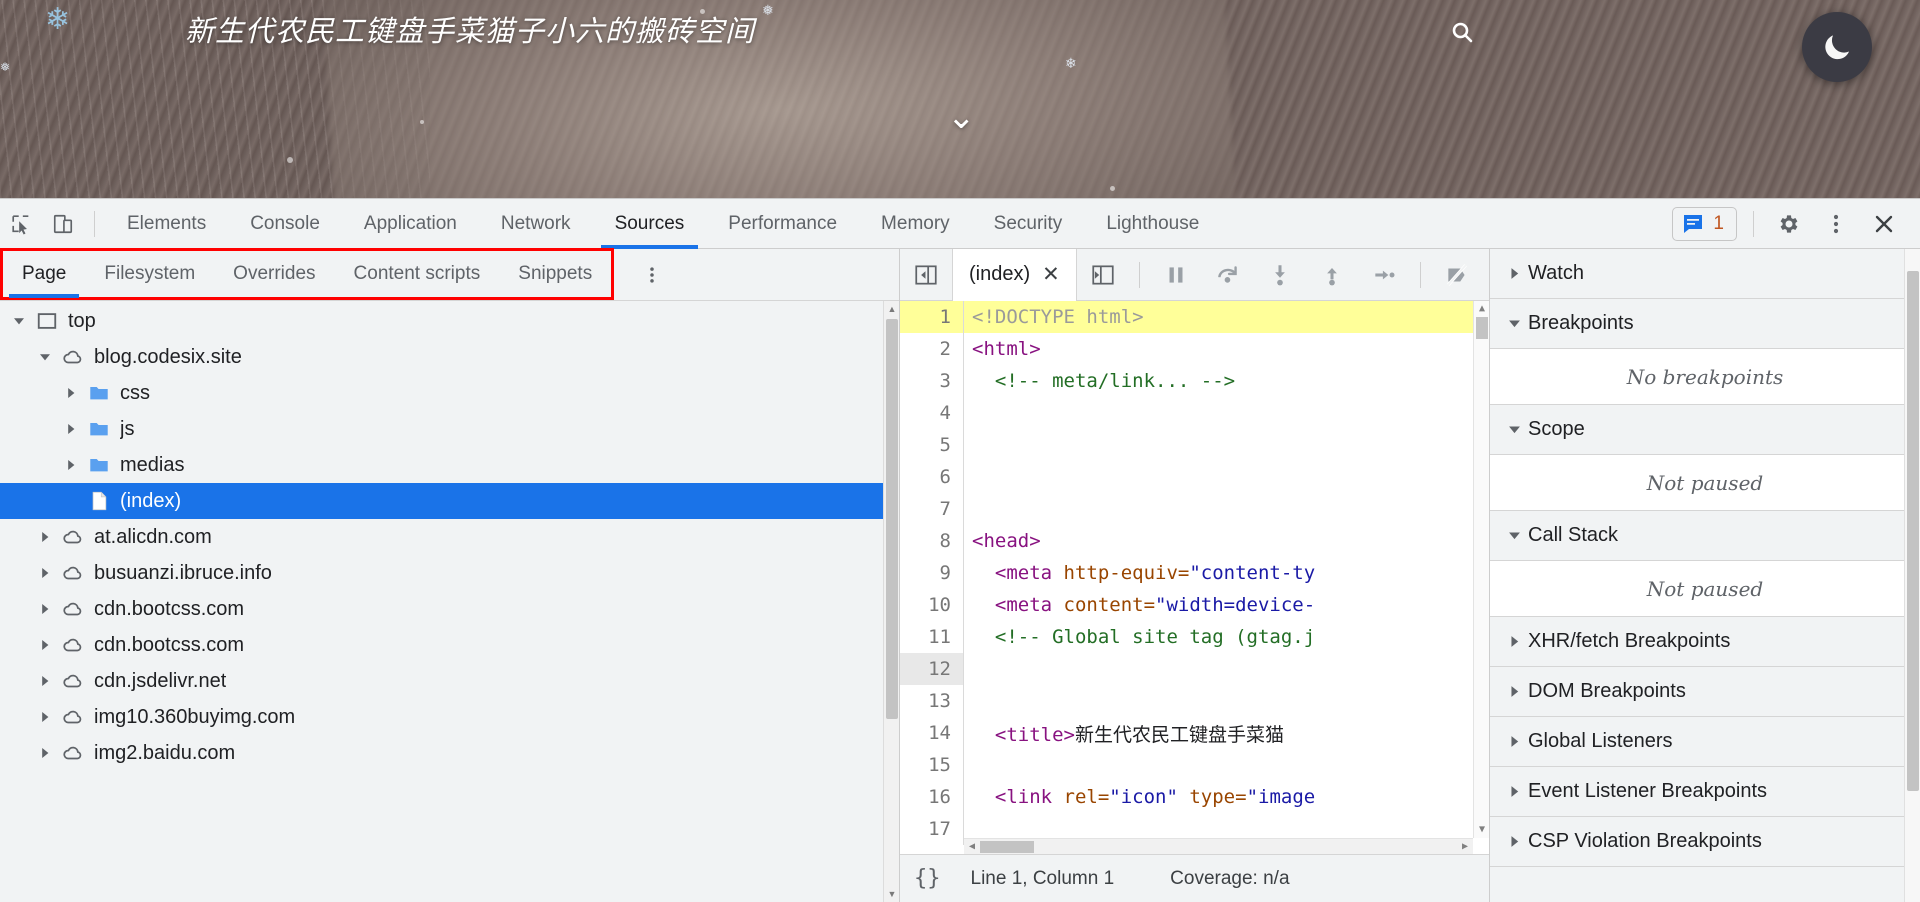 Image resolution: width=1920 pixels, height=902 pixels. Describe the element at coordinates (932, 349) in the screenshot. I see `line-number: 2` at that location.